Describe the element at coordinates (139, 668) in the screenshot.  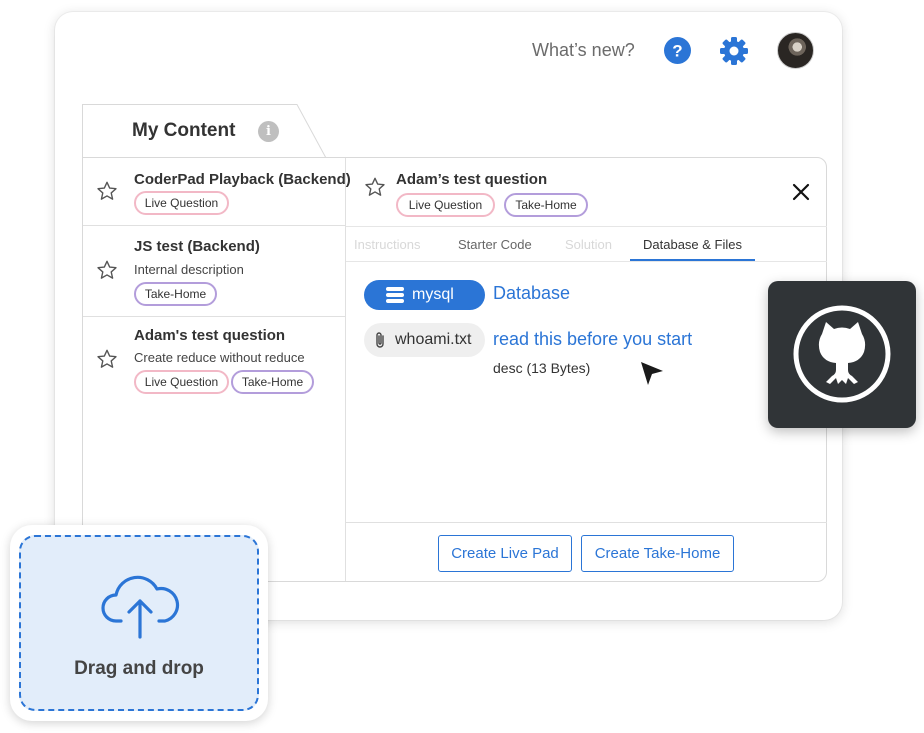
I see `dropzone-label: Drag and drop` at that location.